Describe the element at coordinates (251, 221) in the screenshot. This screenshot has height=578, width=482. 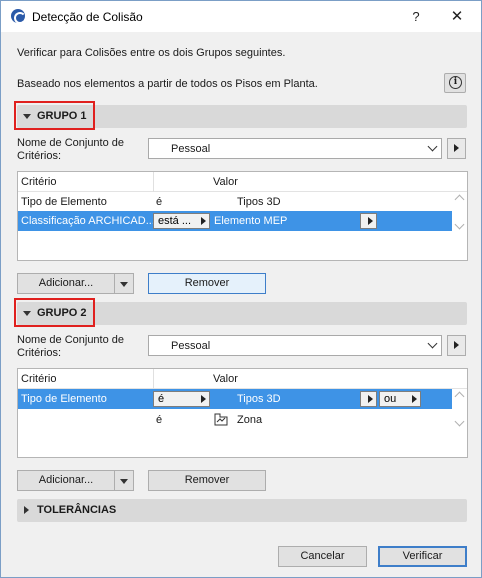
I see `row-value: Elemento MEP` at that location.